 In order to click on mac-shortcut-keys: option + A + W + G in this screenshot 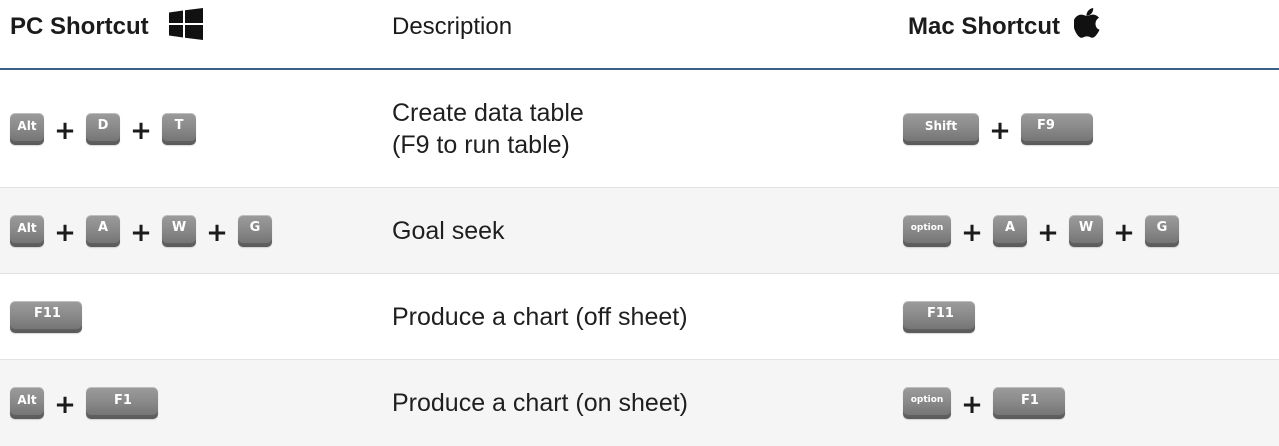, I will do `click(1041, 230)`.